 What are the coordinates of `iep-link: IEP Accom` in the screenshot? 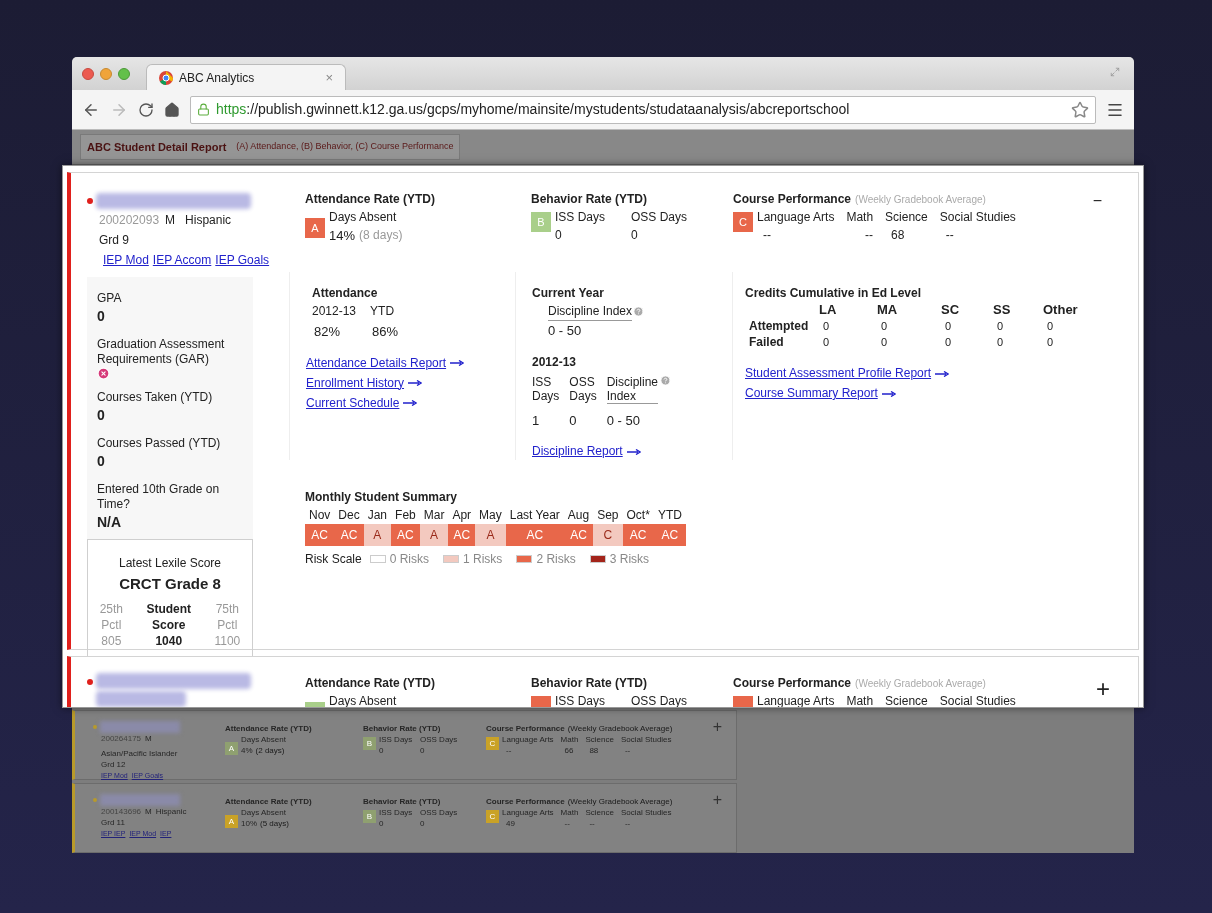 It's located at (182, 260).